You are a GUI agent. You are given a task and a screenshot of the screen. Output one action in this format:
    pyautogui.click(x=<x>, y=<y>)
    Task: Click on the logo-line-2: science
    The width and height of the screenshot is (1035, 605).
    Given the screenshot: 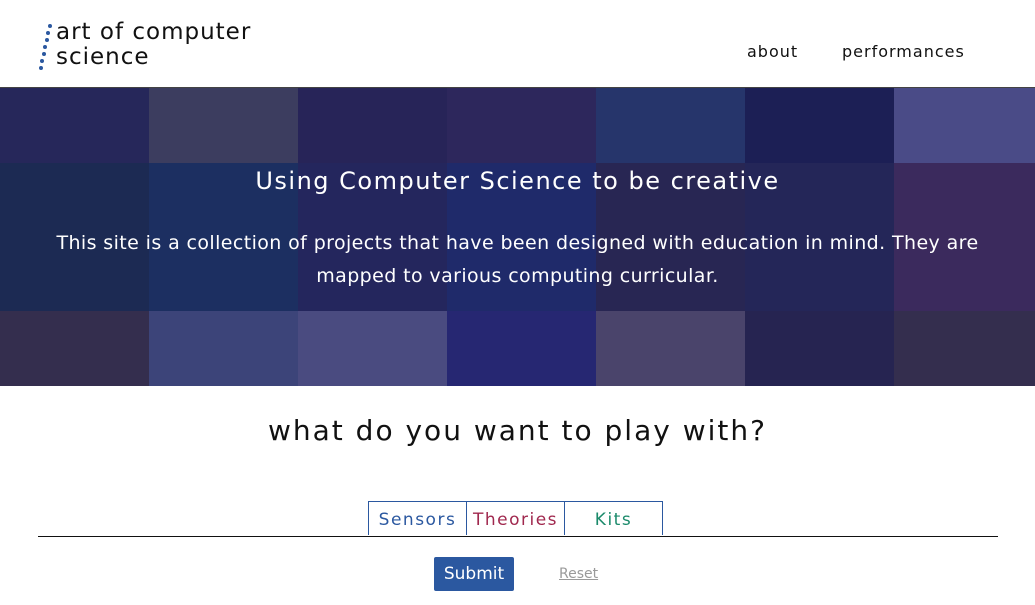 What is the action you would take?
    pyautogui.click(x=103, y=57)
    